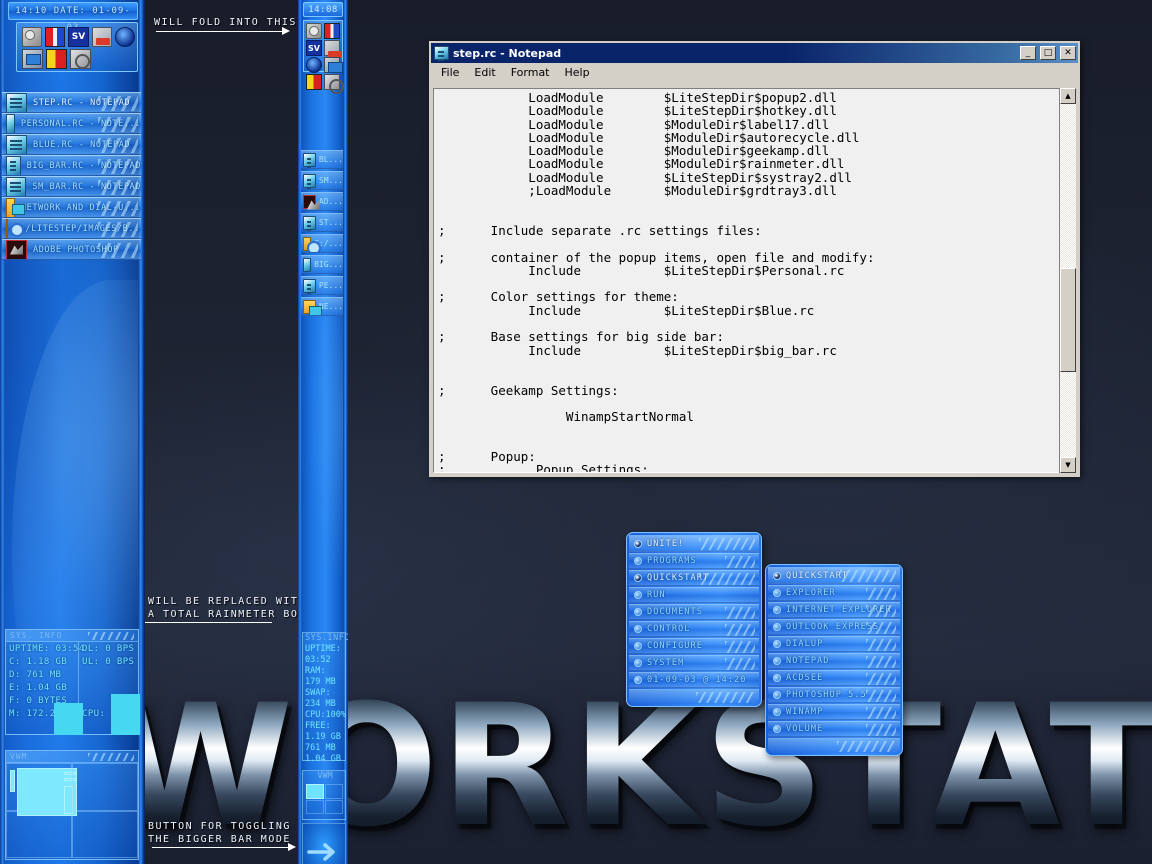  Describe the element at coordinates (805, 644) in the screenshot. I see `popup-item-label: DIALUP` at that location.